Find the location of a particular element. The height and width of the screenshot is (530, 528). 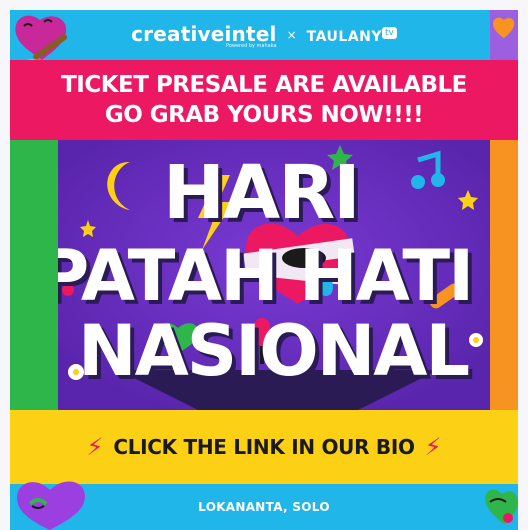

title-nasional: NASIONAL is located at coordinates (274, 351).